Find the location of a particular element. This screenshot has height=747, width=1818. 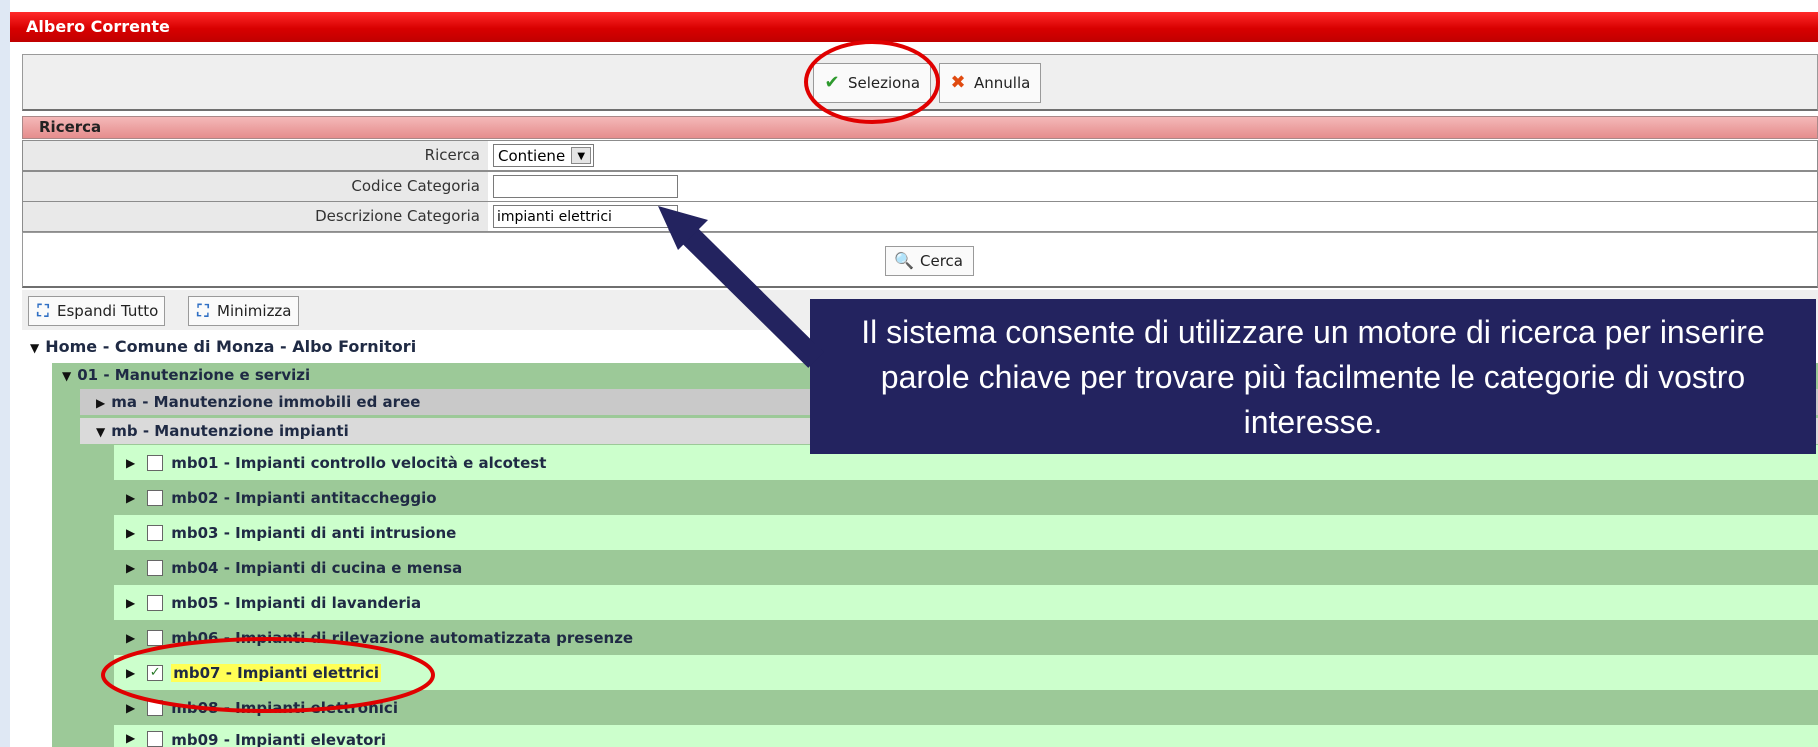

tree-item-label: mb04 - Impianti di cucina e mensa is located at coordinates (317, 567).